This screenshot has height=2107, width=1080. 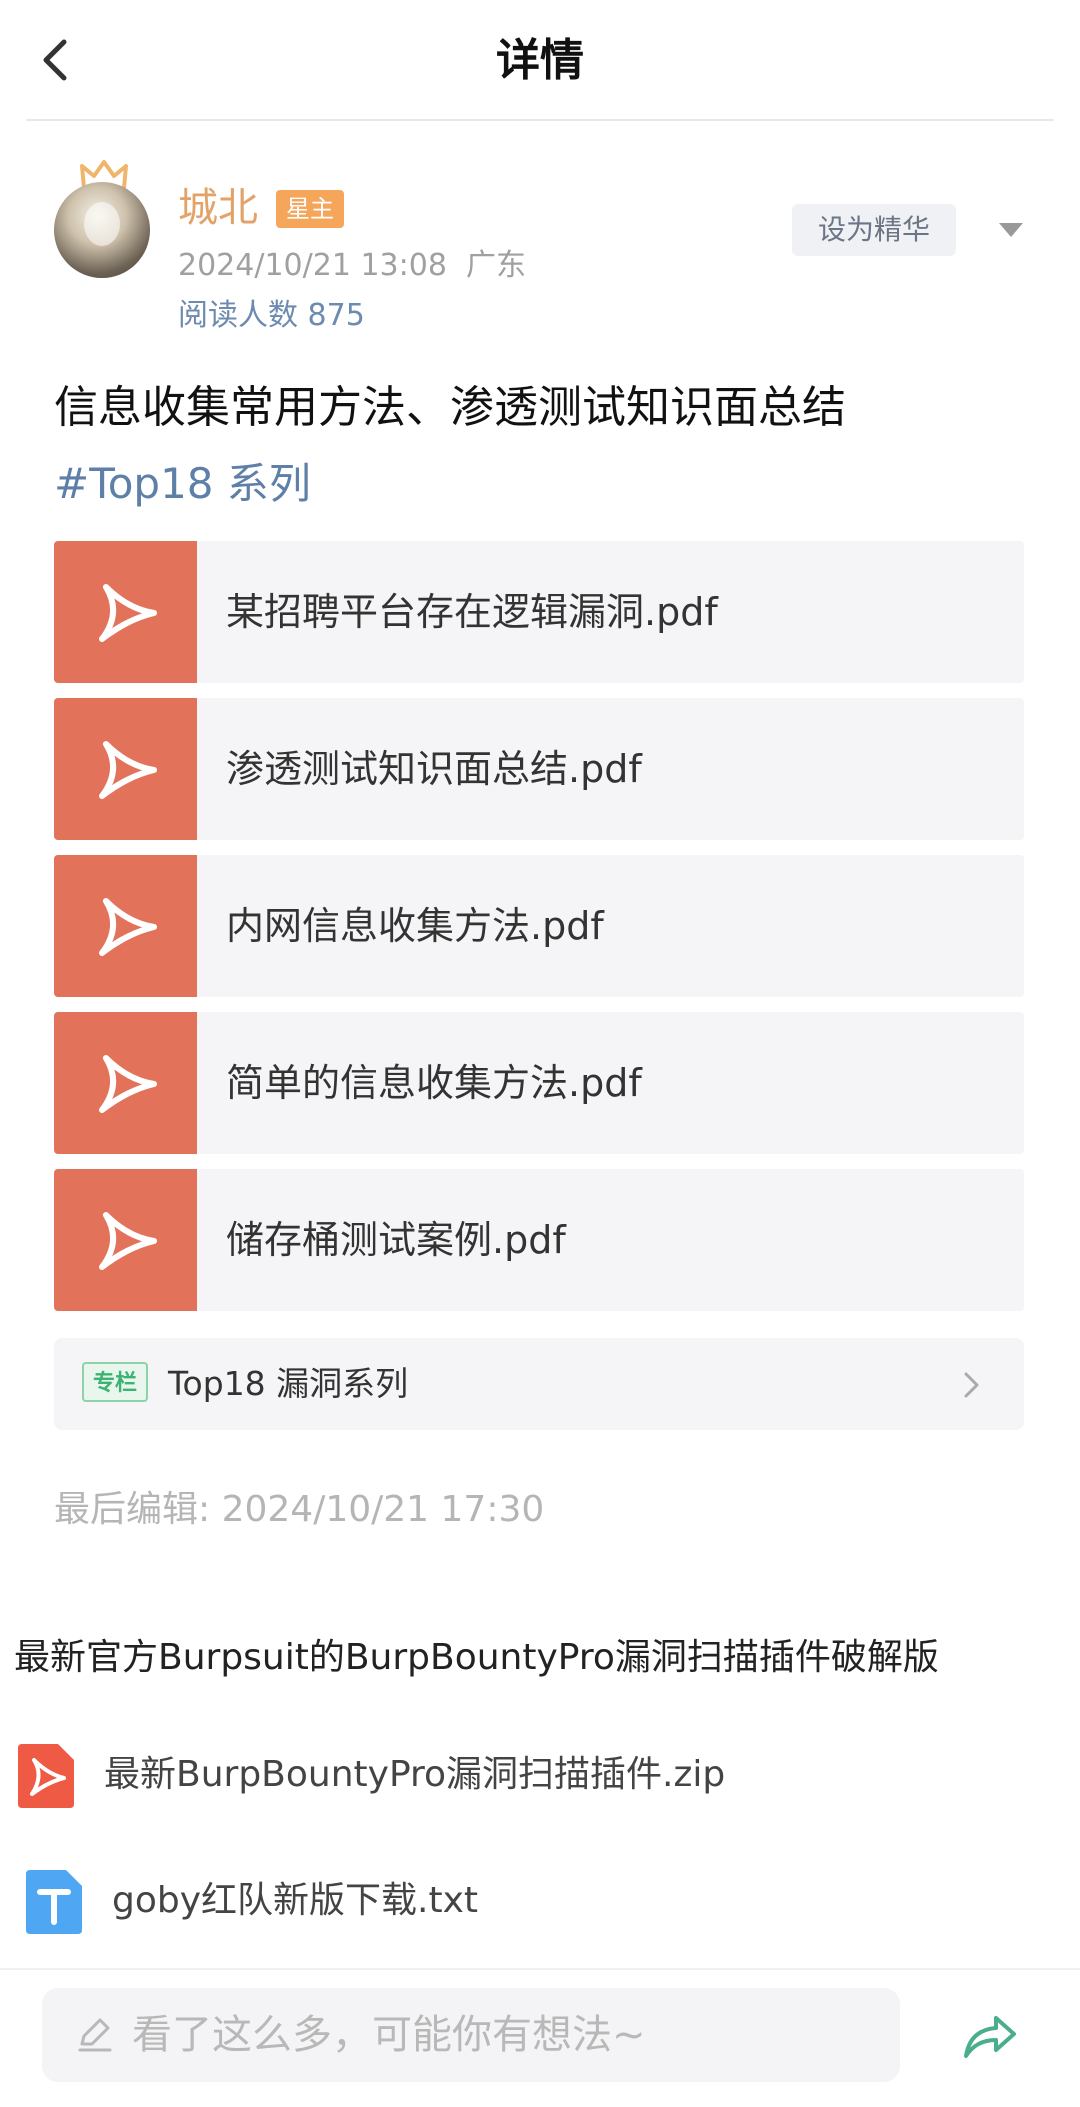 I want to click on page-title: 详情, so click(x=540, y=60).